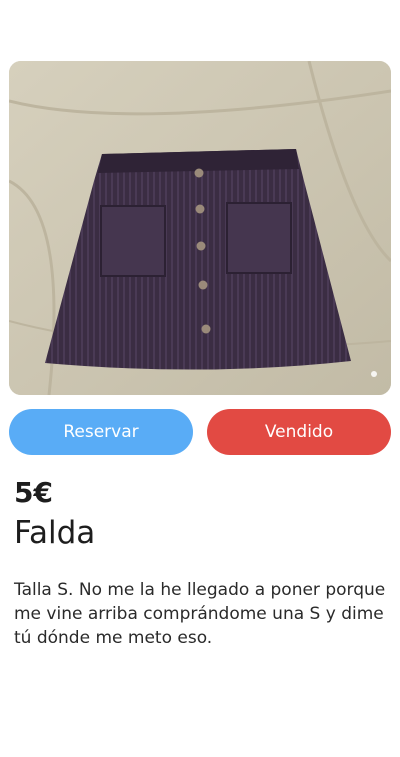  Describe the element at coordinates (200, 432) in the screenshot. I see `action-buttons: Reservar Vendido` at that location.